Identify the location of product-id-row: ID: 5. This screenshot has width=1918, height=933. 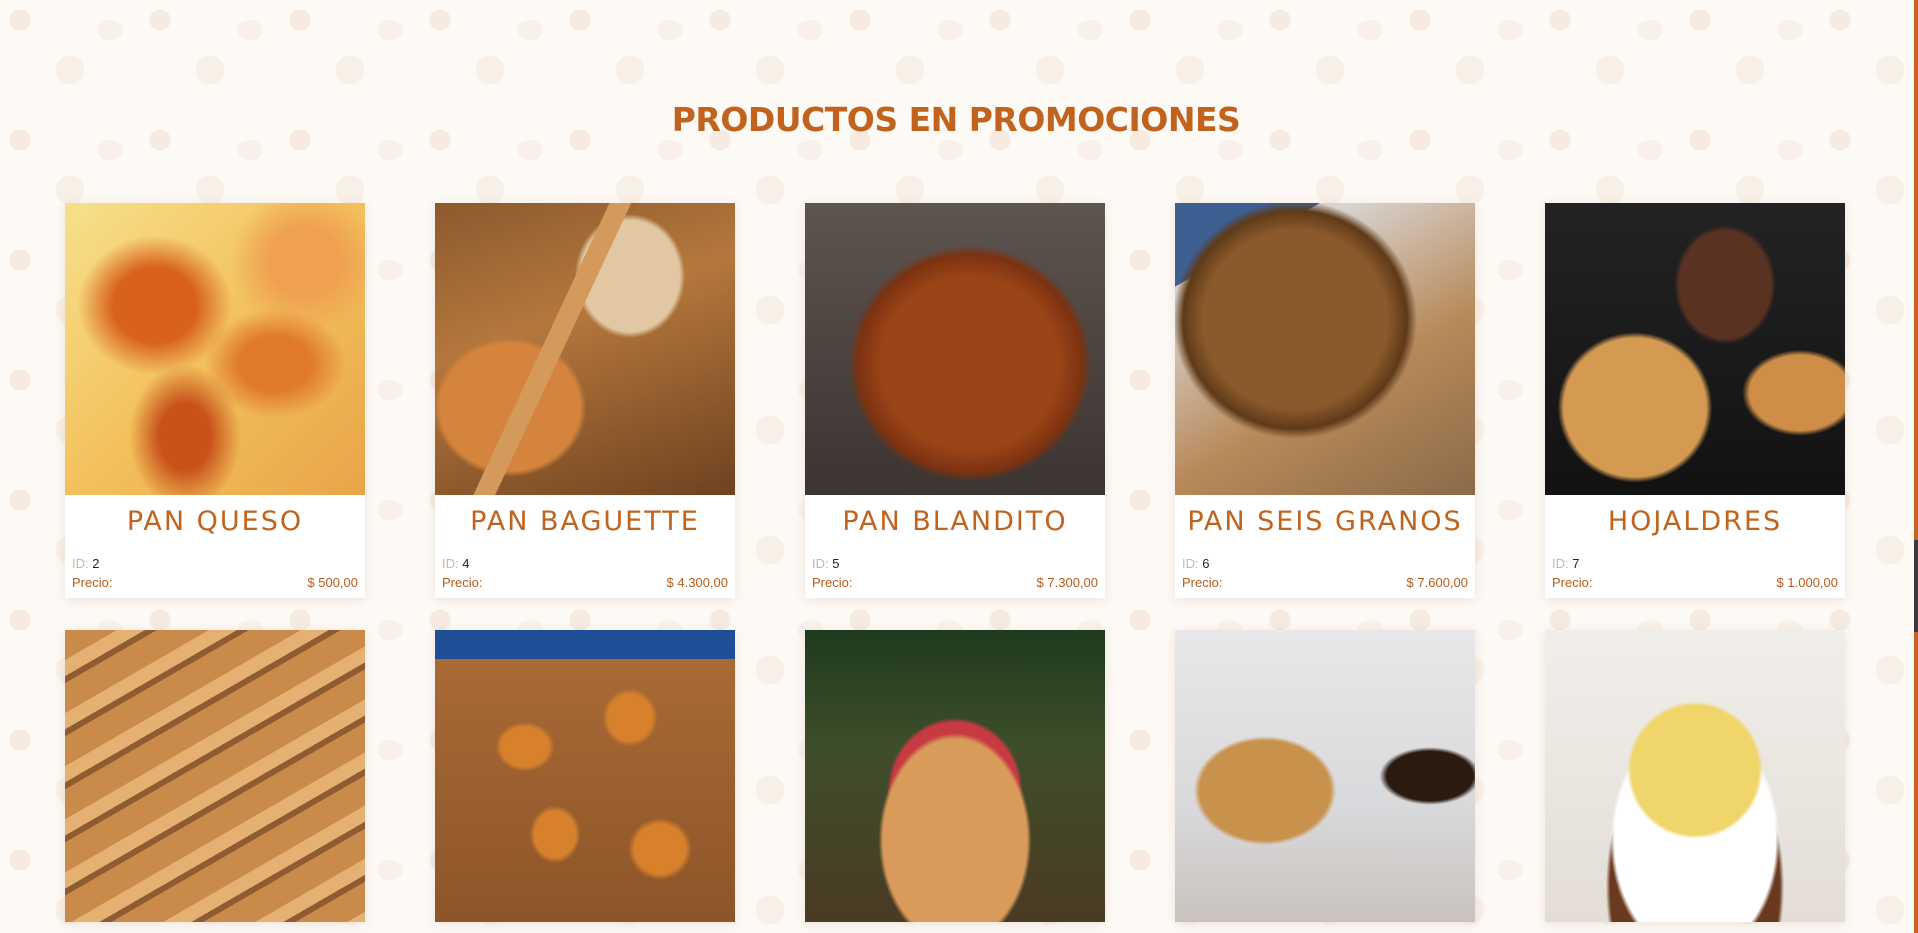
(955, 563).